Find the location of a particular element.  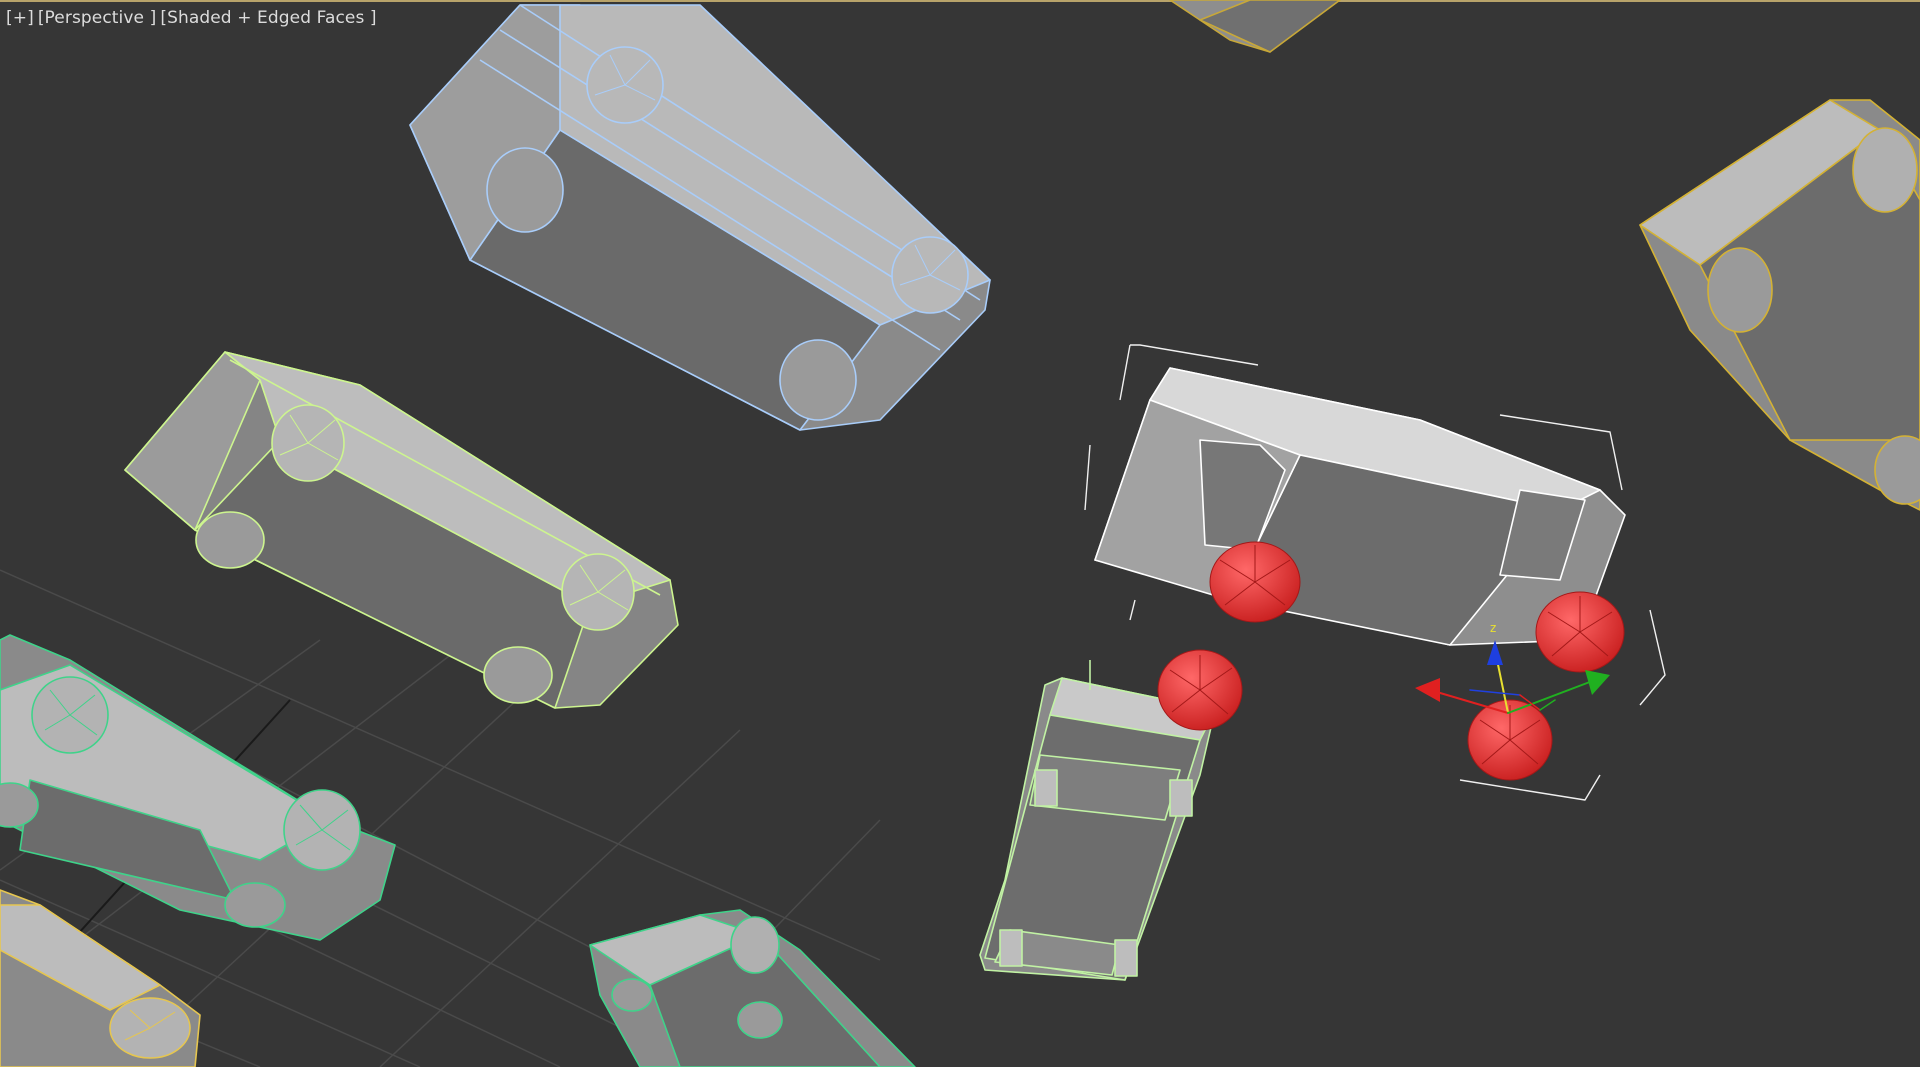

car-green-wire-bottom is located at coordinates (752, 988).